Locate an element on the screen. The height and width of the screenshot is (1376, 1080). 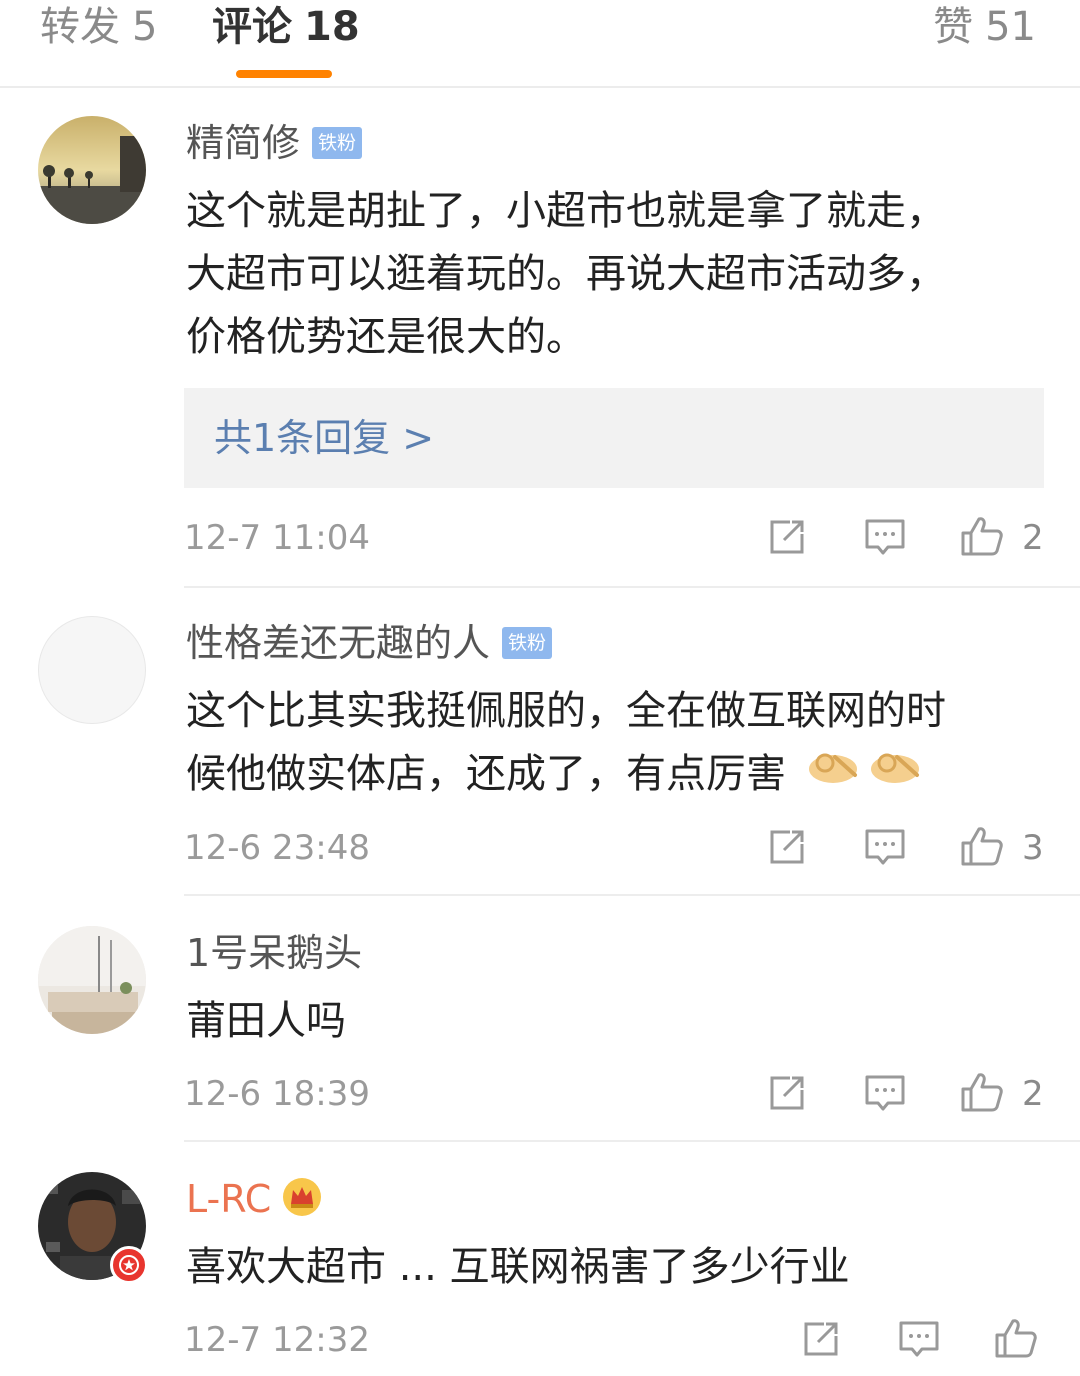
comment-text: 这个比其实我挺佩服的，全在做互联网的时 候他做实体店，还成了，有点厉害 is located at coordinates (611, 744).